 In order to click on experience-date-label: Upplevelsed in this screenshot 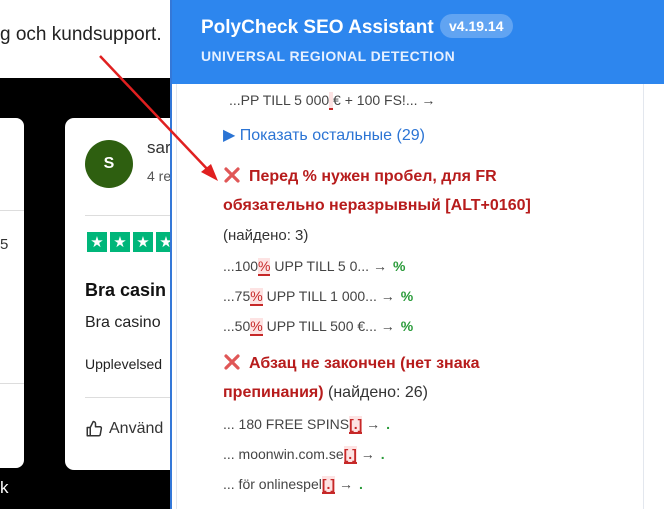, I will do `click(124, 364)`.